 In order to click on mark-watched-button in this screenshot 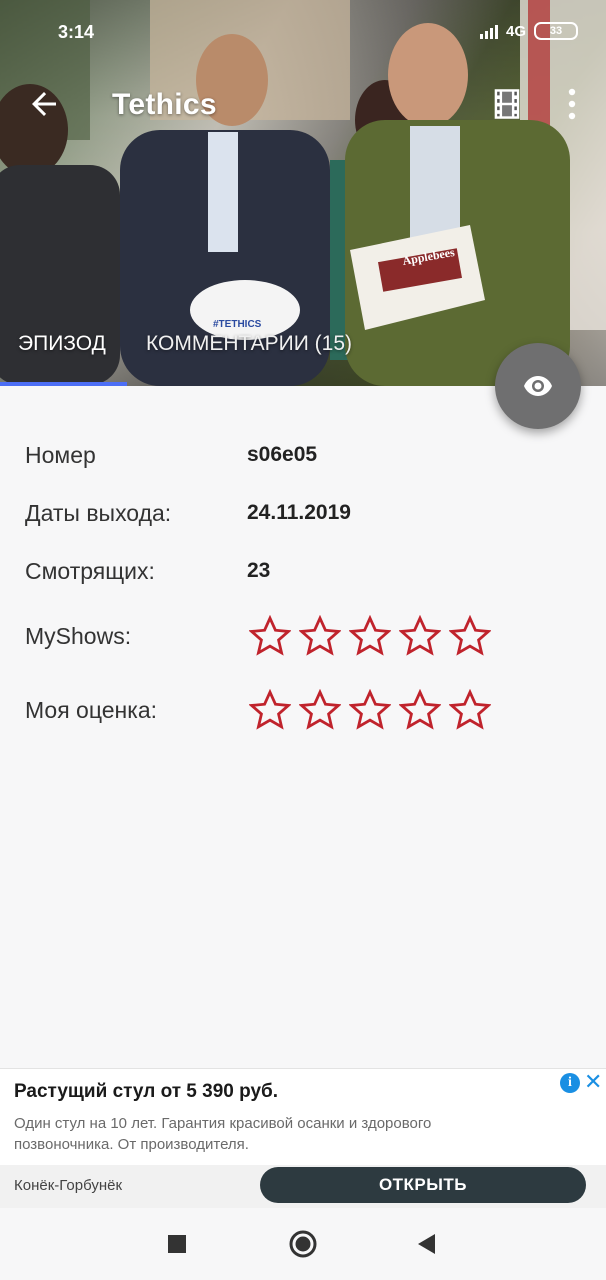, I will do `click(538, 386)`.